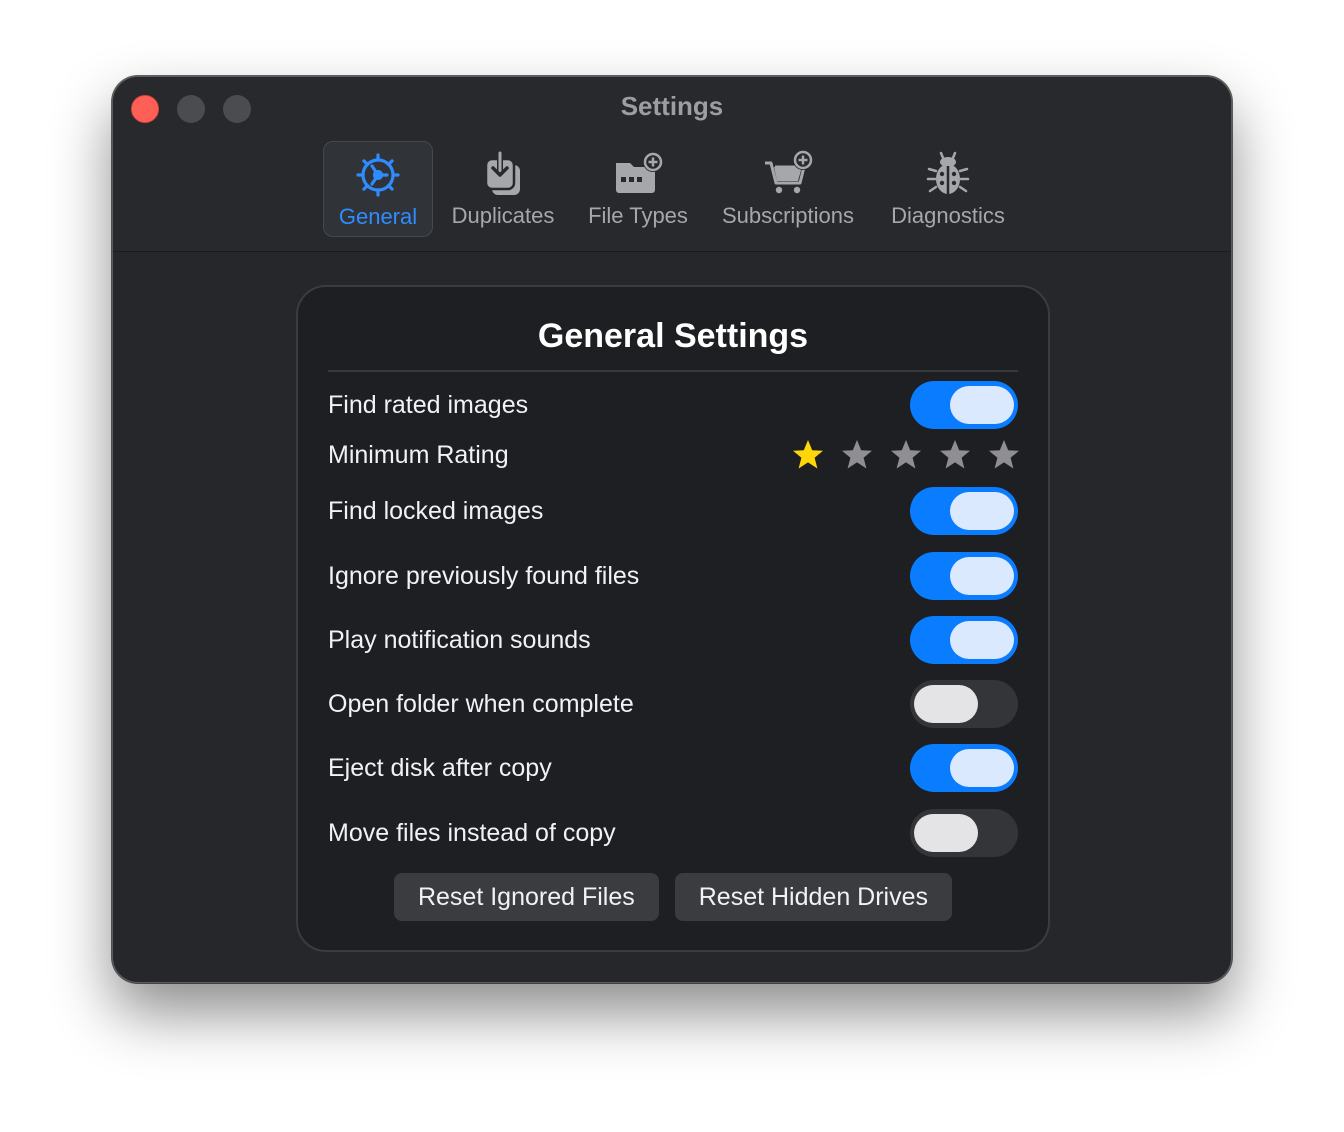 This screenshot has height=1132, width=1344. I want to click on find-locked-images-toggle, so click(964, 511).